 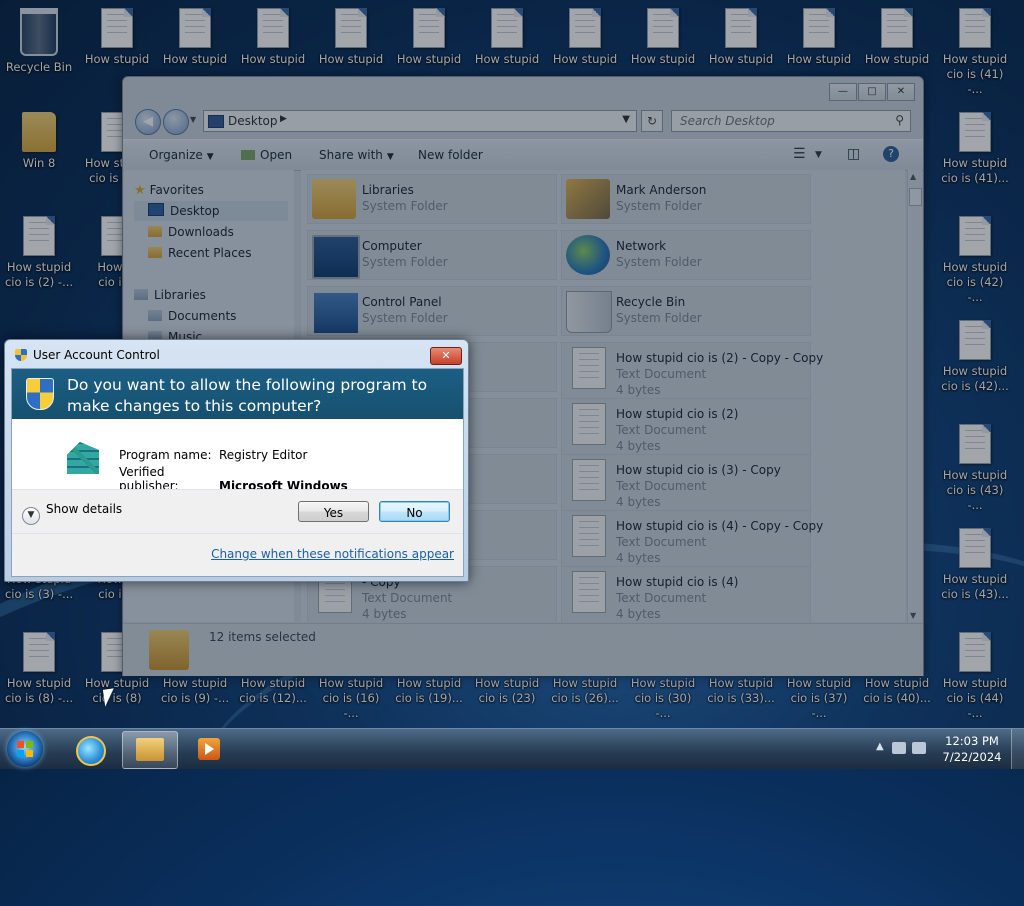 What do you see at coordinates (919, 748) in the screenshot?
I see `volume-icon` at bounding box center [919, 748].